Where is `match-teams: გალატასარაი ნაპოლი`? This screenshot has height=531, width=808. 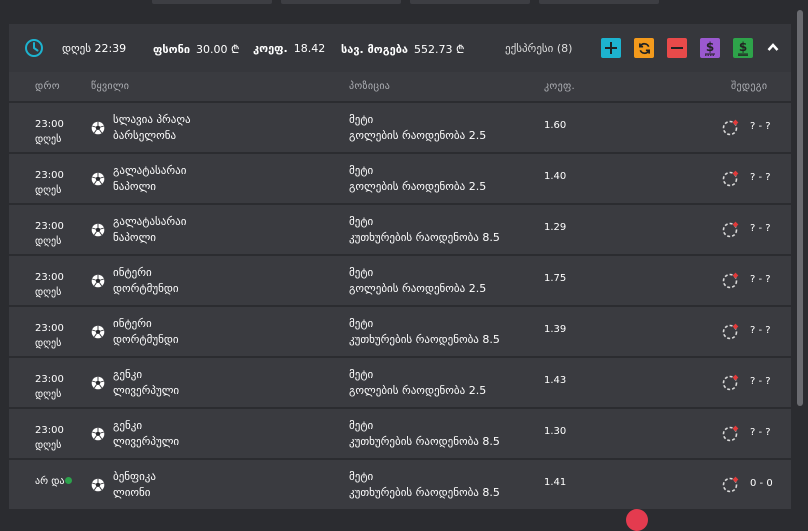
match-teams: გალატასარაი ნაპოლი is located at coordinates (149, 230).